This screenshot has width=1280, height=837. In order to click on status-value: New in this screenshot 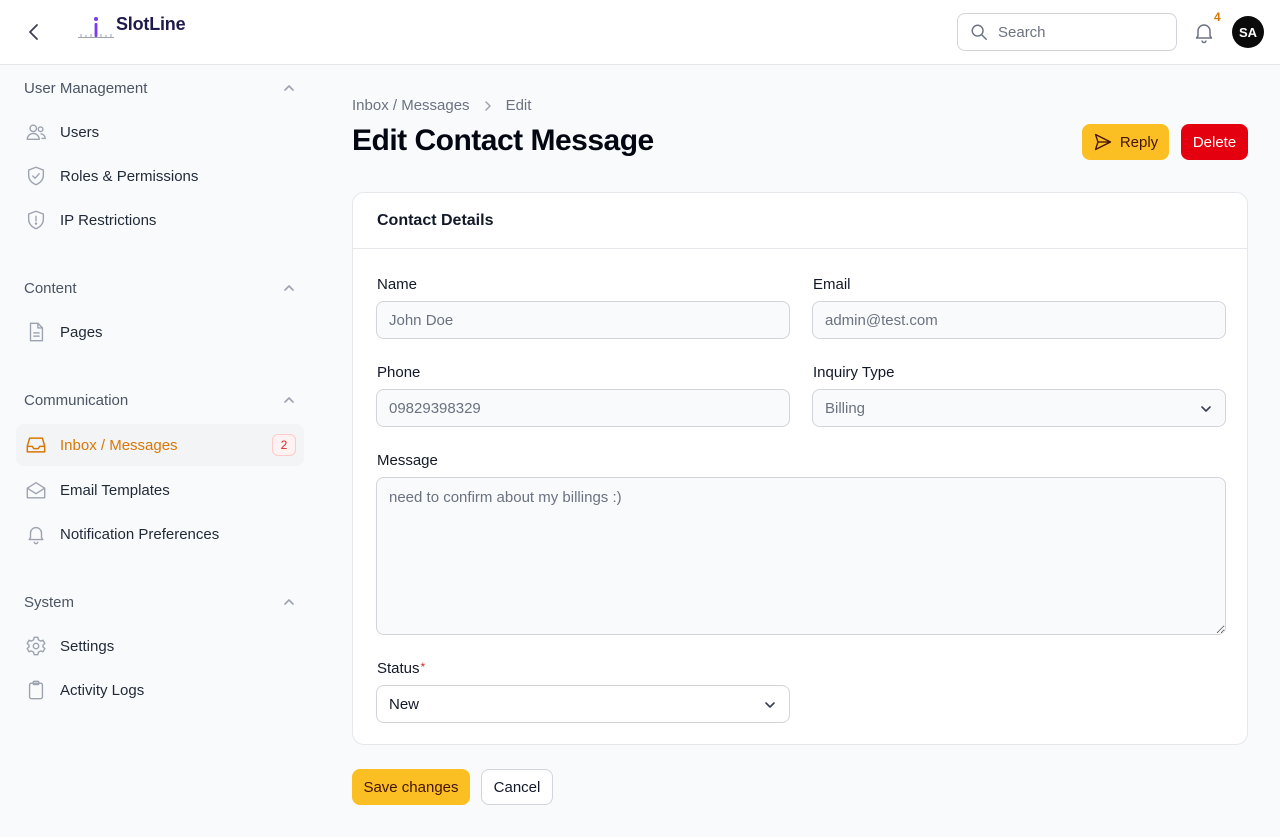, I will do `click(404, 704)`.